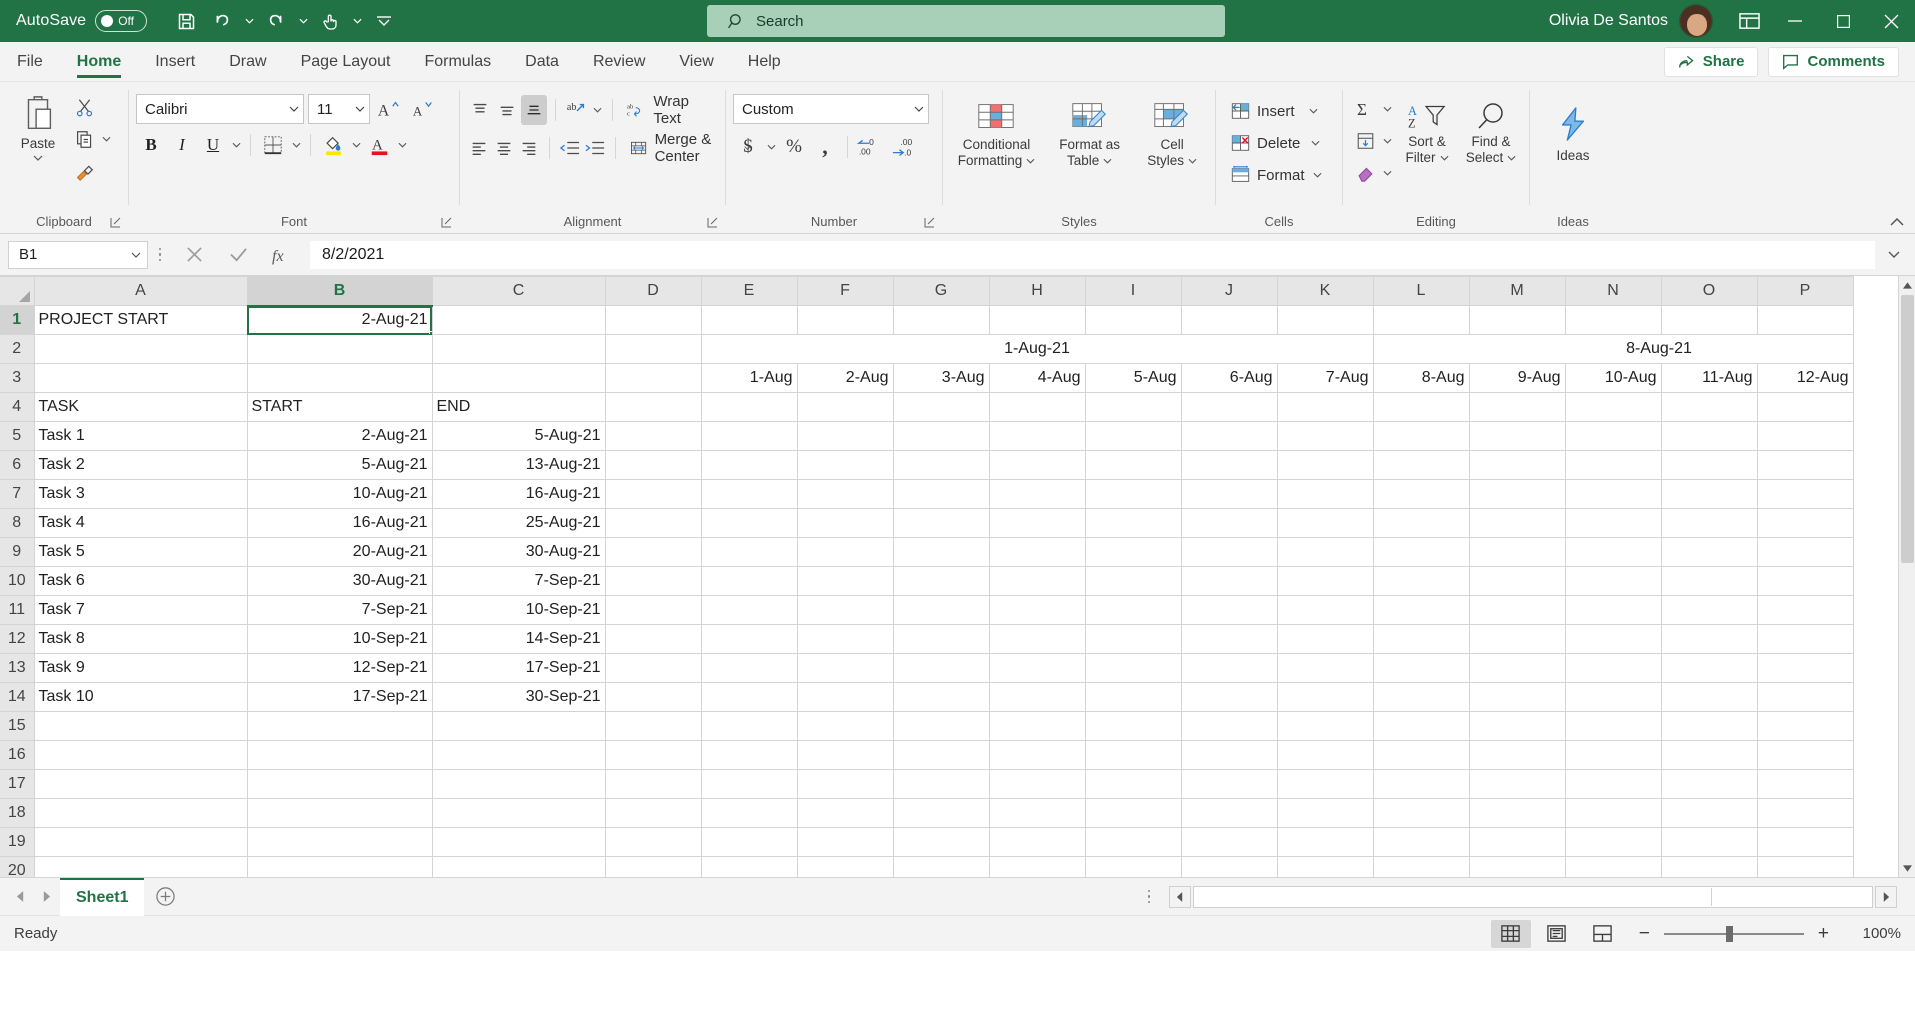  I want to click on scroll-left-arrow-icon, so click(1180, 896).